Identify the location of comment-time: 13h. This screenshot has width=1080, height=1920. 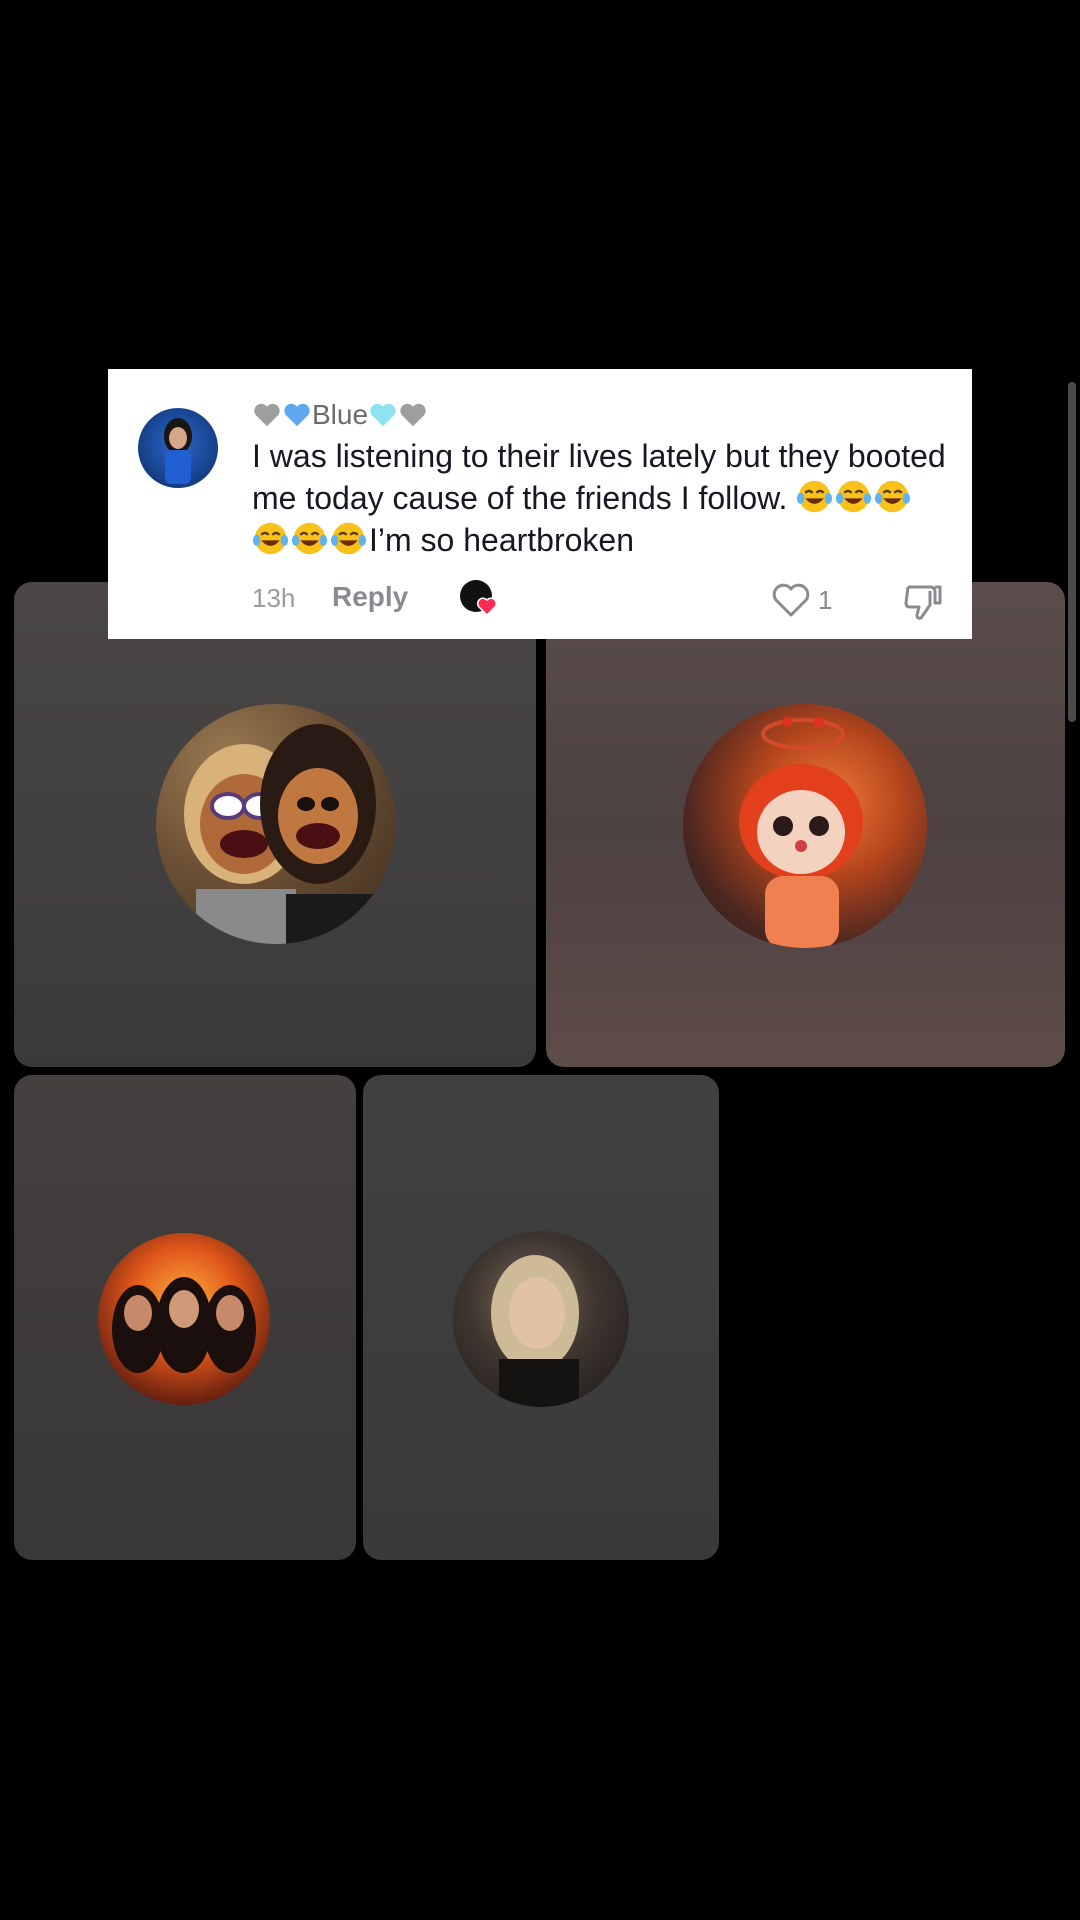
(274, 598).